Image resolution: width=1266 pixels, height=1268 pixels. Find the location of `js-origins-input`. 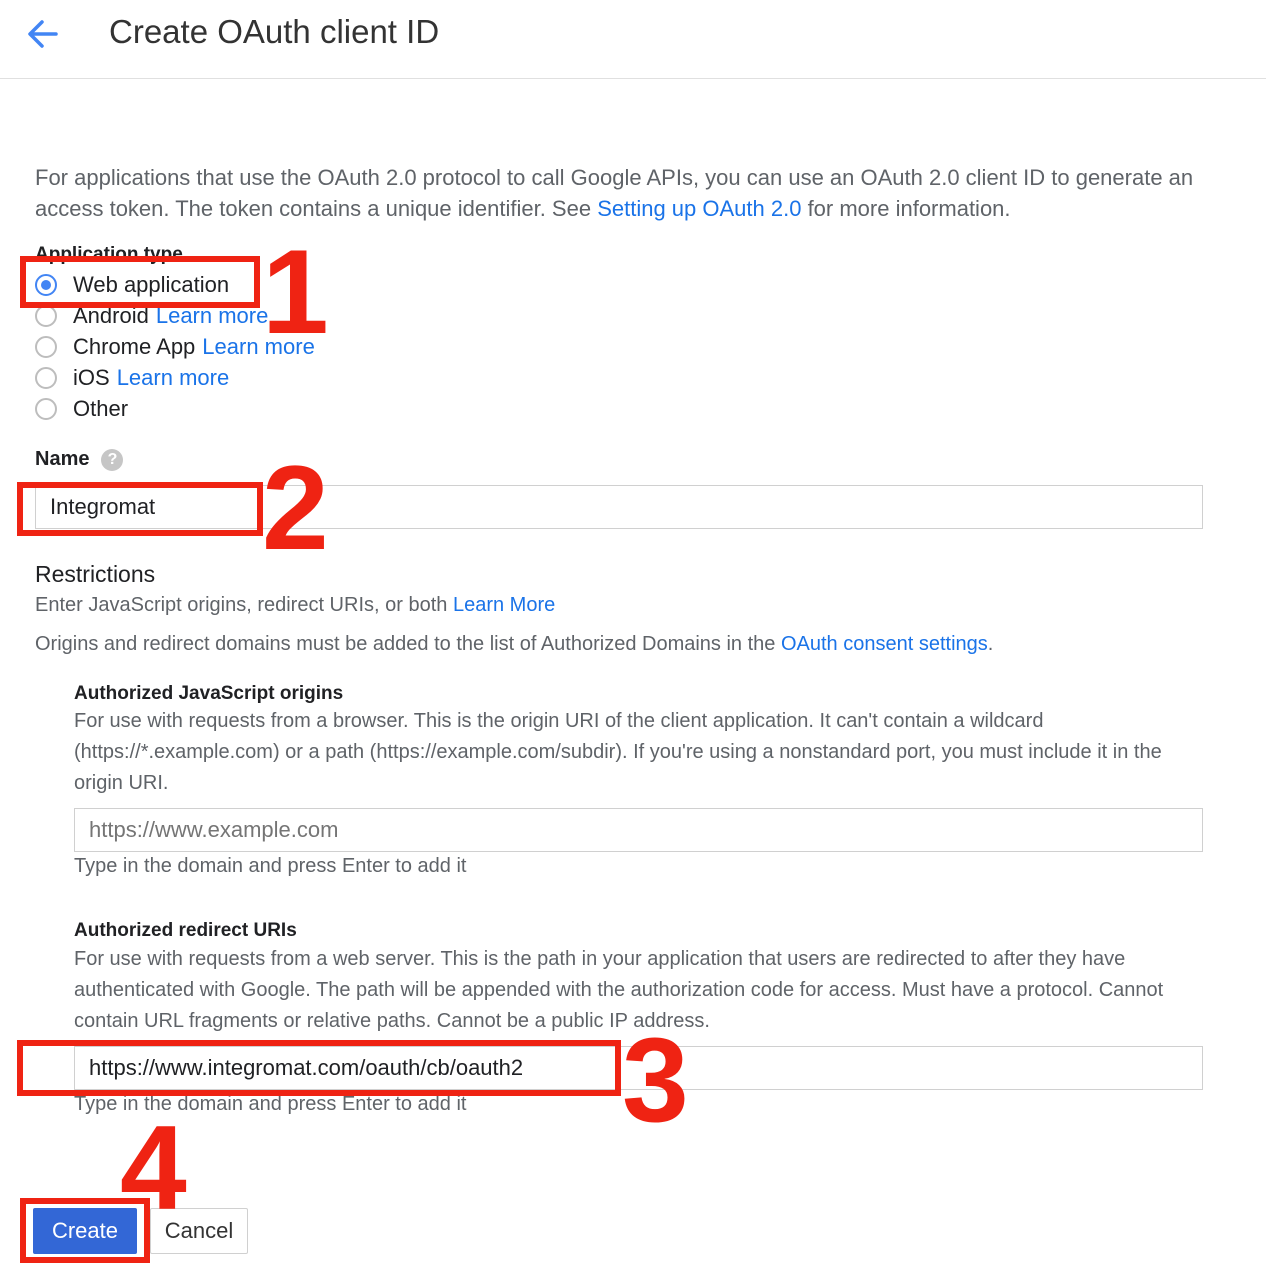

js-origins-input is located at coordinates (638, 830).